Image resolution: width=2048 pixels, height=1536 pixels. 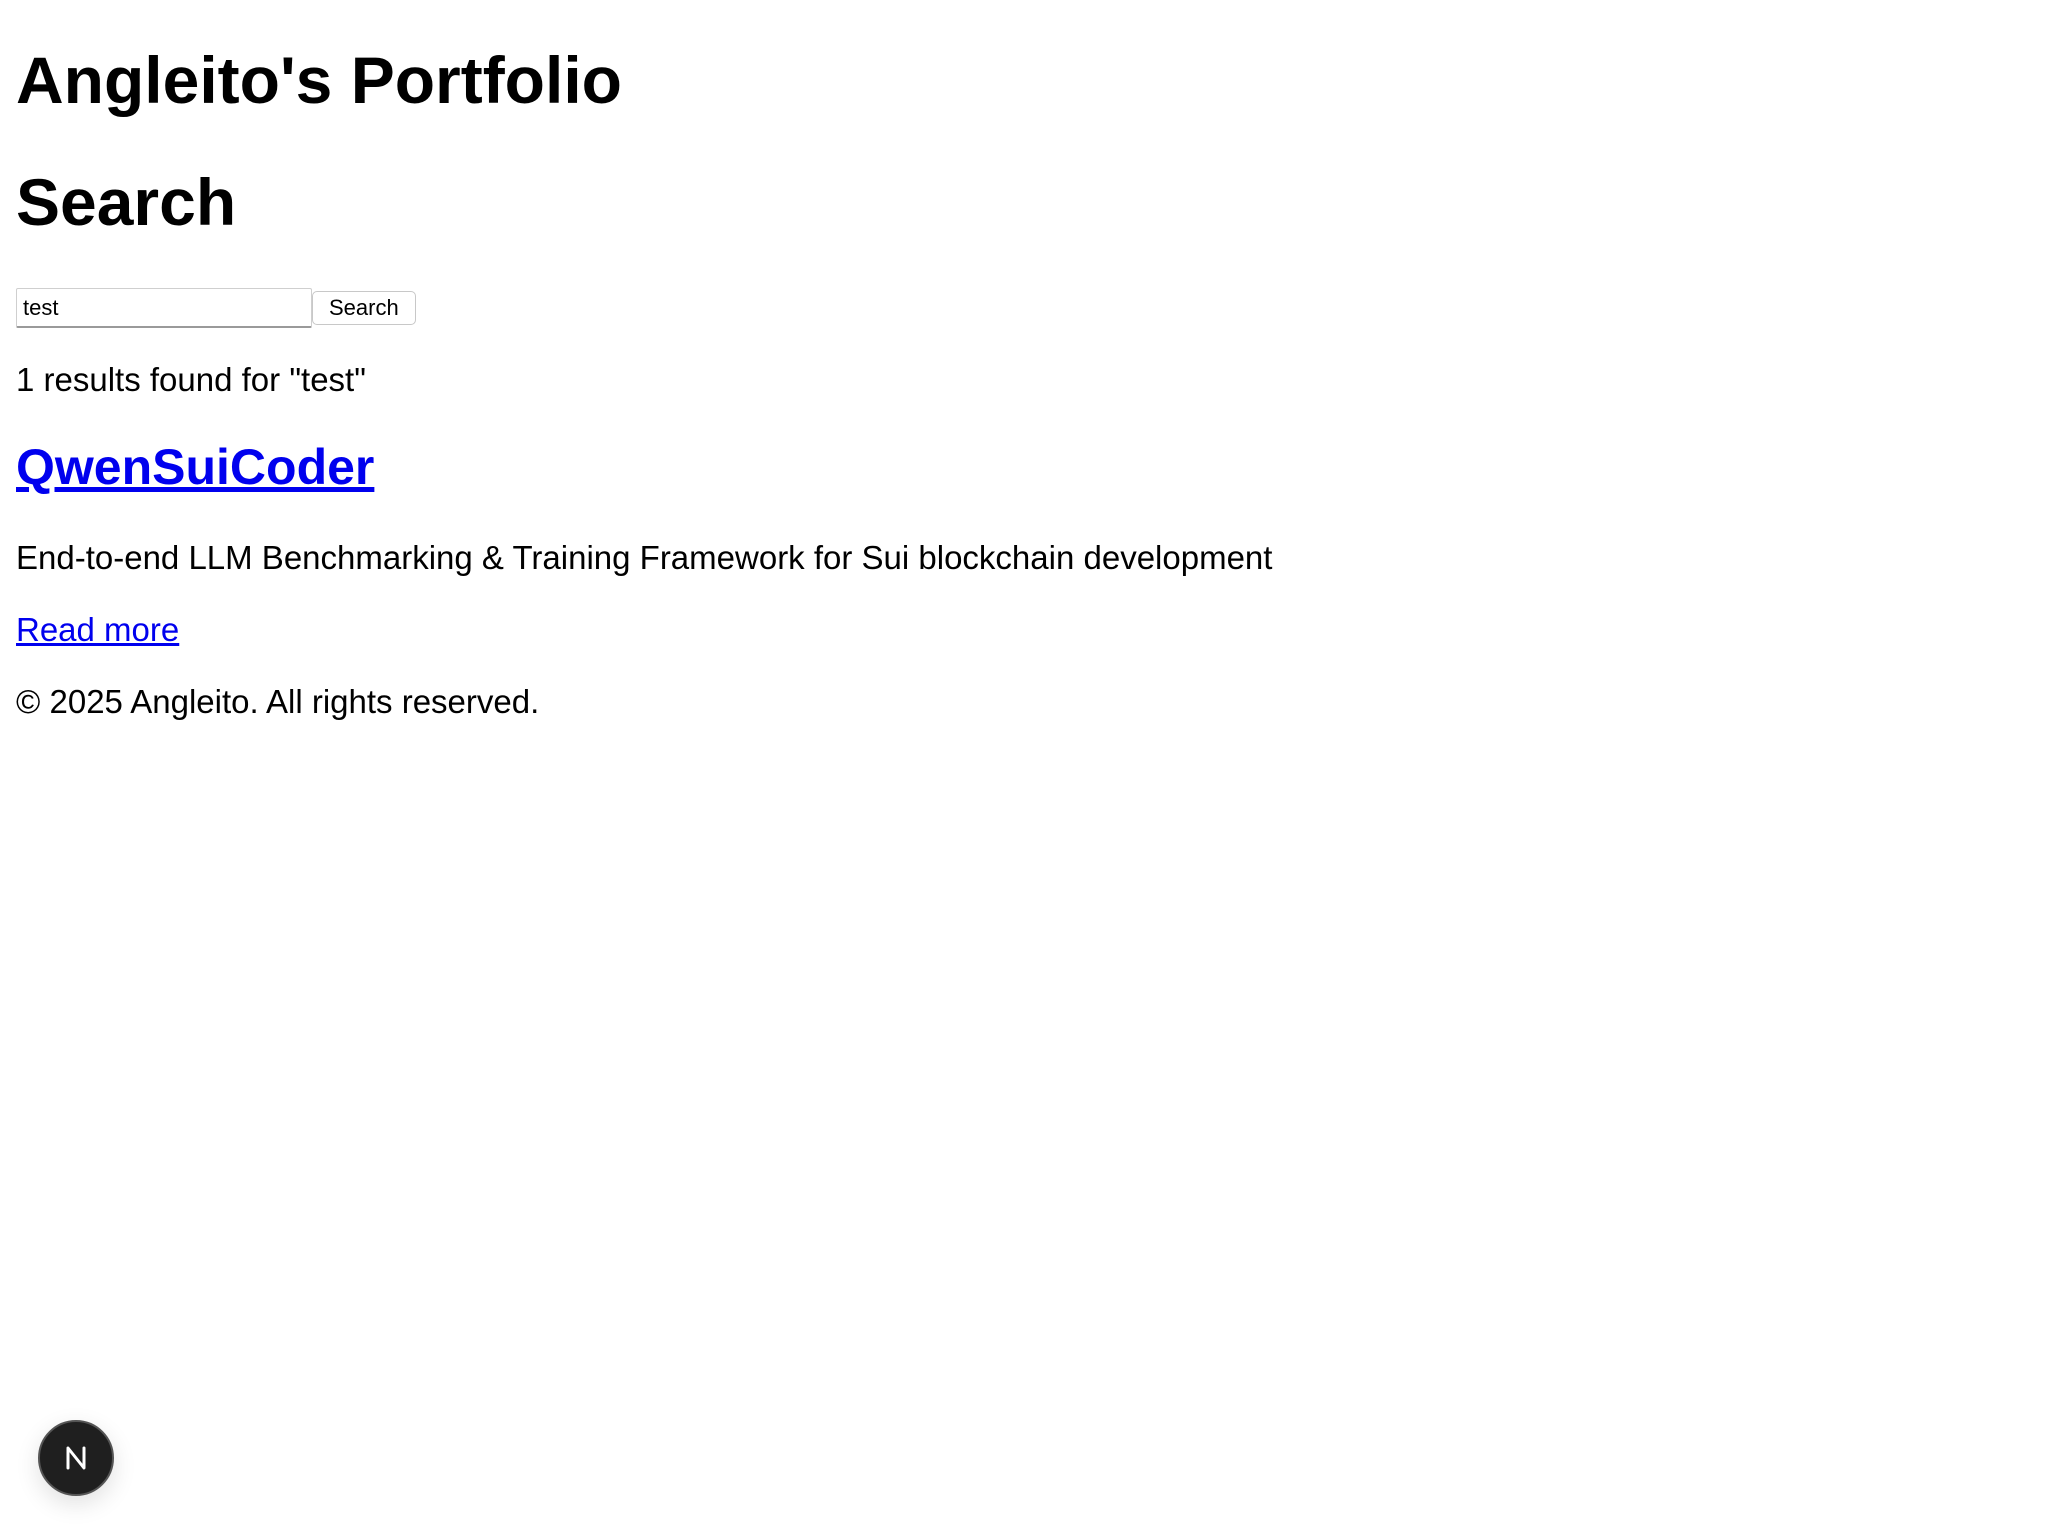 I want to click on nextjs-icon, so click(x=76, y=1458).